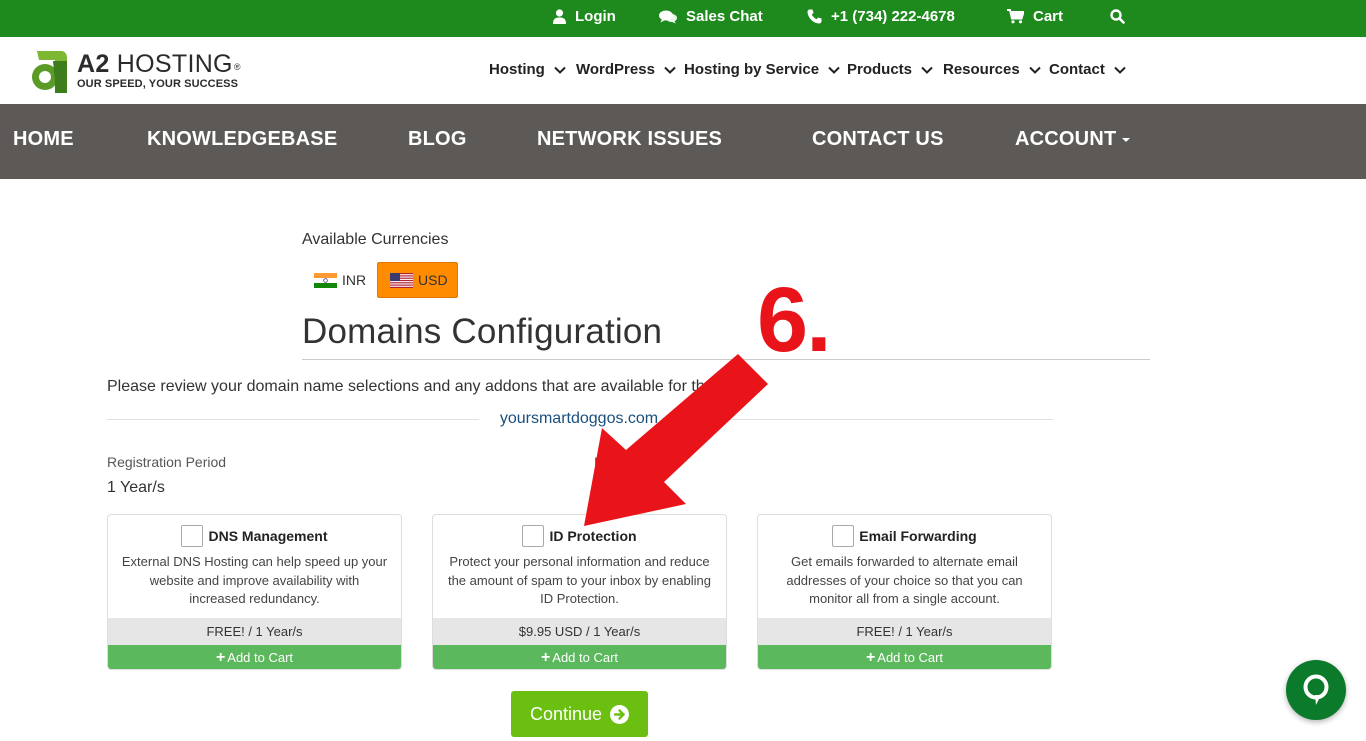 The height and width of the screenshot is (741, 1366). Describe the element at coordinates (992, 69) in the screenshot. I see `nav-resources: Resources` at that location.